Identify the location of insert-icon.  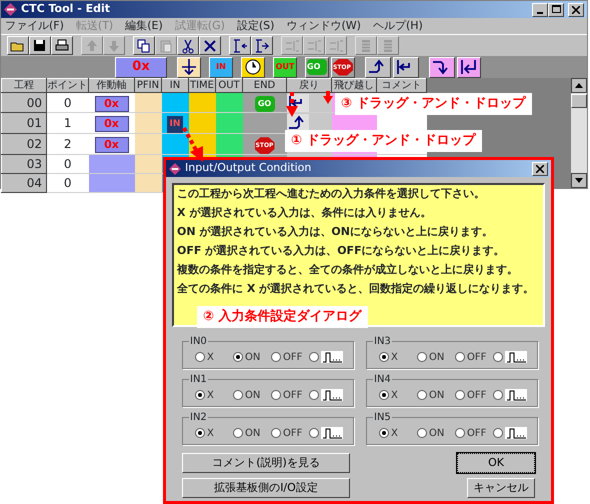
(240, 45).